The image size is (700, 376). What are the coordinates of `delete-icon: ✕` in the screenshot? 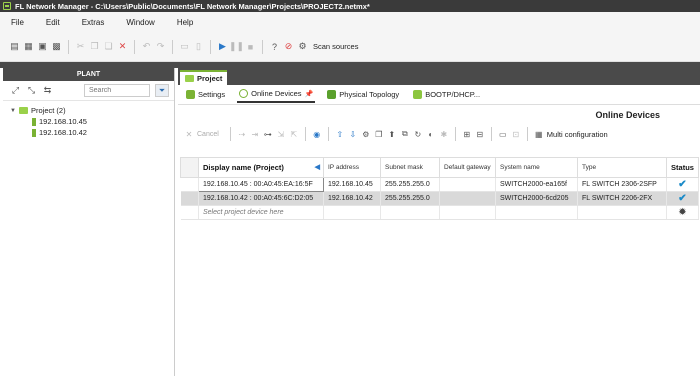 It's located at (122, 46).